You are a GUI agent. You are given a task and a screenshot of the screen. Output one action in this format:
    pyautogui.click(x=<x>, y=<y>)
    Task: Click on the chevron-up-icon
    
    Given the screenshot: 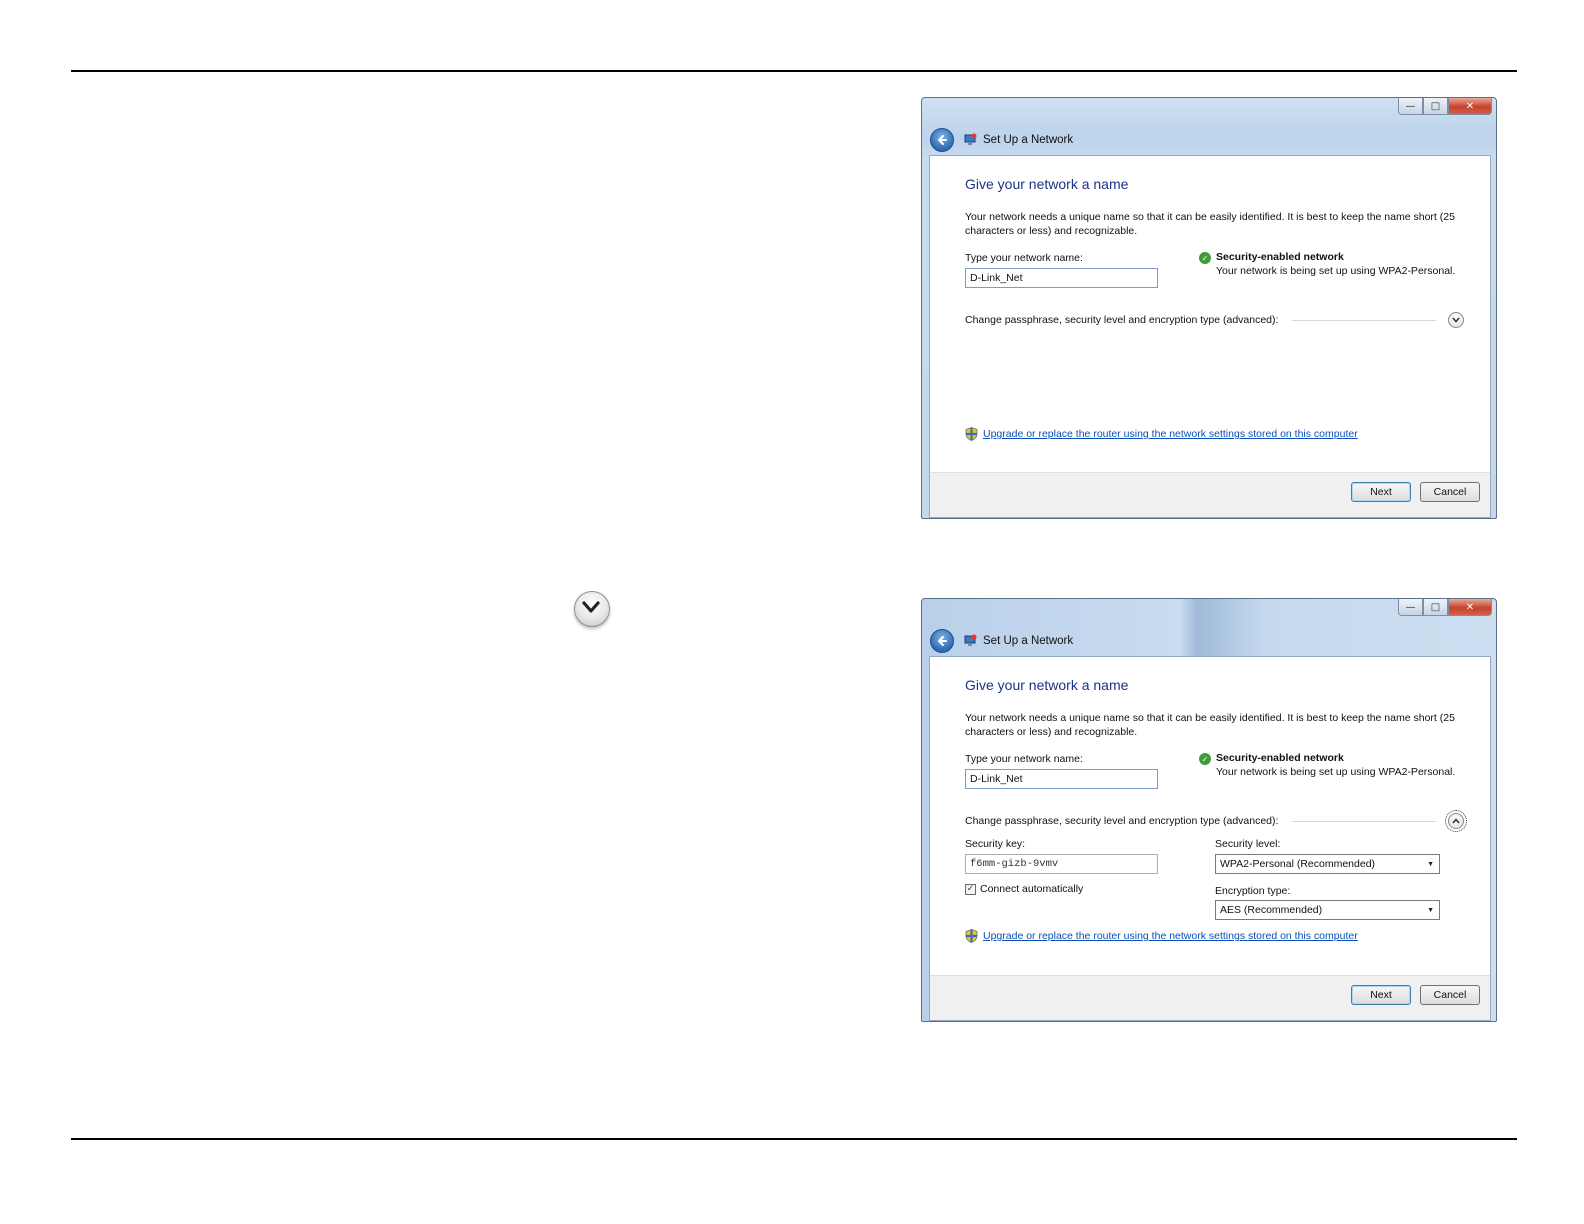 What is the action you would take?
    pyautogui.click(x=1456, y=821)
    